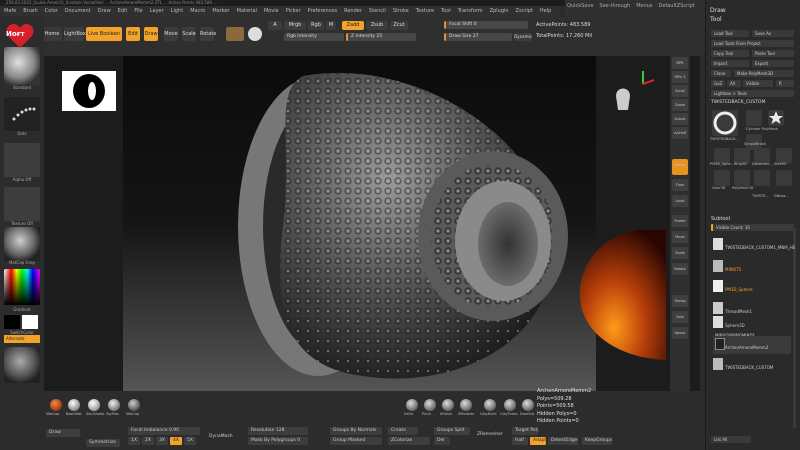 The image size is (800, 450). Describe the element at coordinates (148, 441) in the screenshot. I see `sdiv-2x: 2X` at that location.